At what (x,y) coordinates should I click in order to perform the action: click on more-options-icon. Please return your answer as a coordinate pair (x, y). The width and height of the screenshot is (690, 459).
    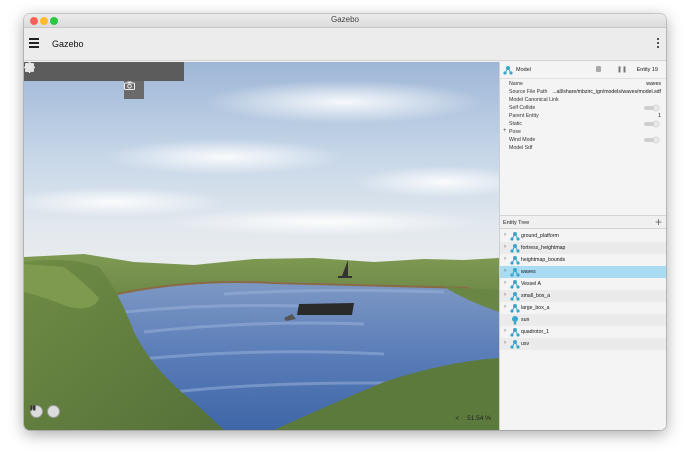
    Looking at the image, I should click on (658, 44).